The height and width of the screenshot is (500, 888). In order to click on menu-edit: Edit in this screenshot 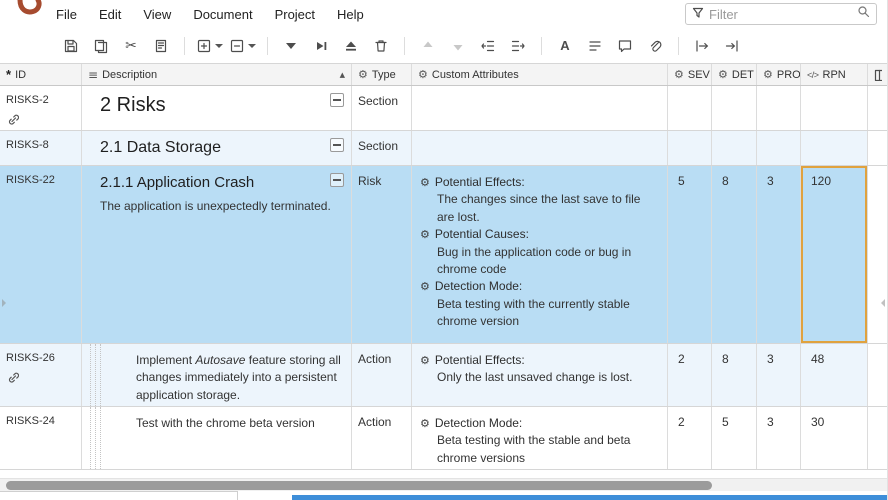, I will do `click(110, 14)`.